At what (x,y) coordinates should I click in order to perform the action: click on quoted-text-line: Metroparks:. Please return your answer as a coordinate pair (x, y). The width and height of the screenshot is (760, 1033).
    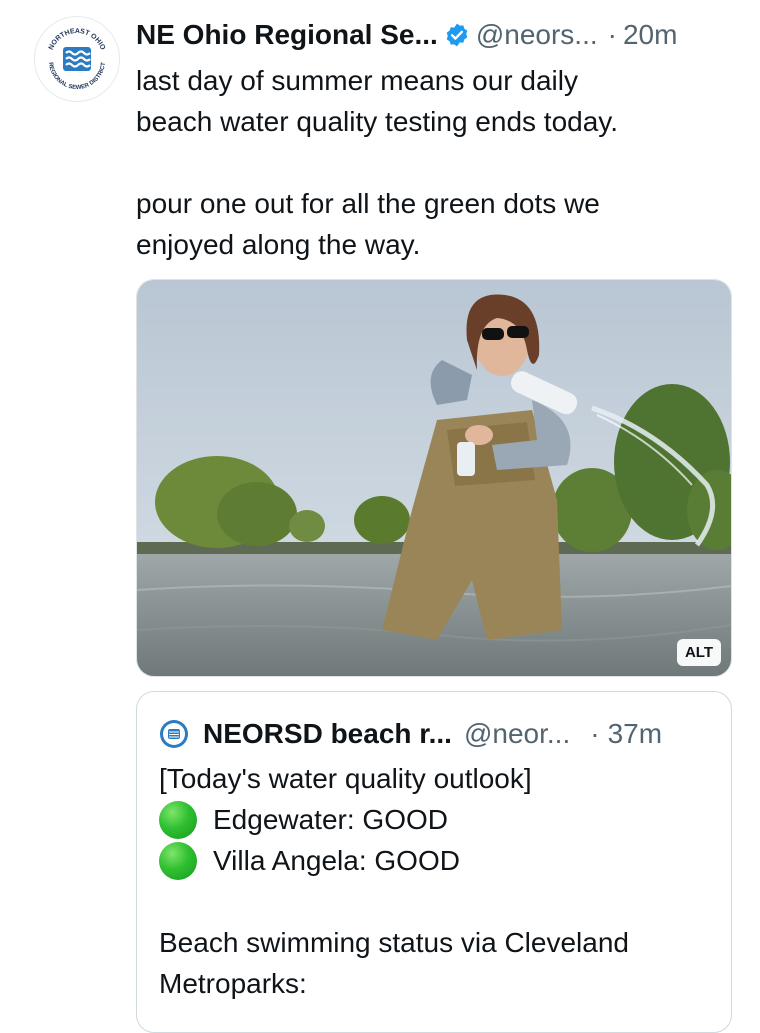
    Looking at the image, I should click on (233, 983).